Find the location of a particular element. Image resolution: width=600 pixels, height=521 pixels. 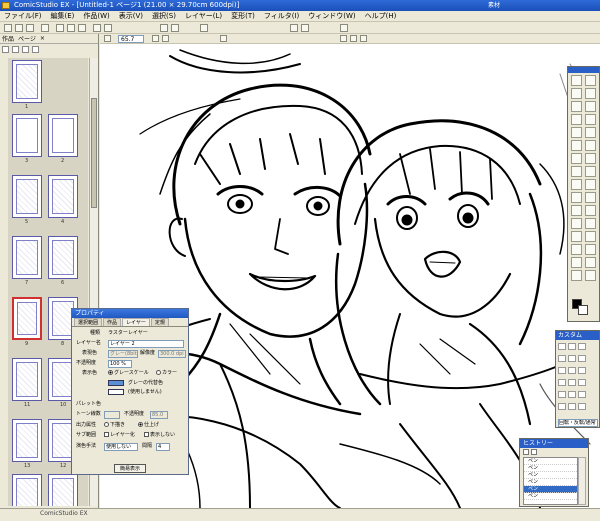

unused-color-swatch is located at coordinates (116, 392).